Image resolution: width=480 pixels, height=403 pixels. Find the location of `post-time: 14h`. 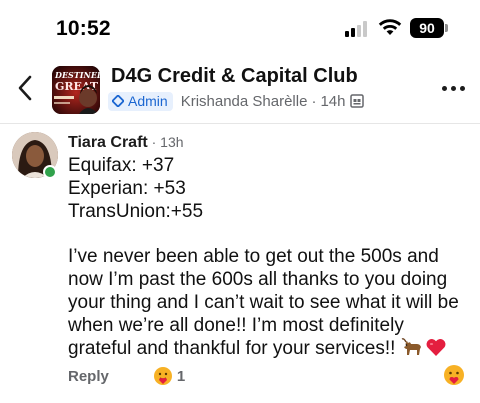

post-time: 14h is located at coordinates (333, 101).